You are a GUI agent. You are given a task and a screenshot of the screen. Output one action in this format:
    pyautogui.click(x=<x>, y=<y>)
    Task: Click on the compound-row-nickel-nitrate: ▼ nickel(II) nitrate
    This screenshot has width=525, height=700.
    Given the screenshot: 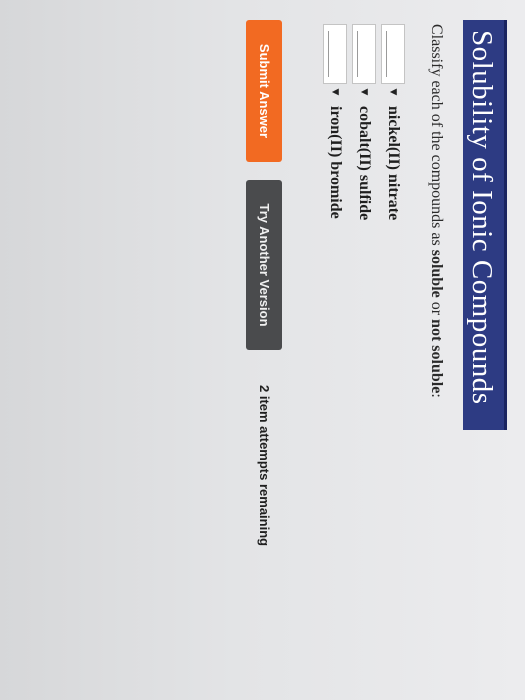 What is the action you would take?
    pyautogui.click(x=393, y=122)
    